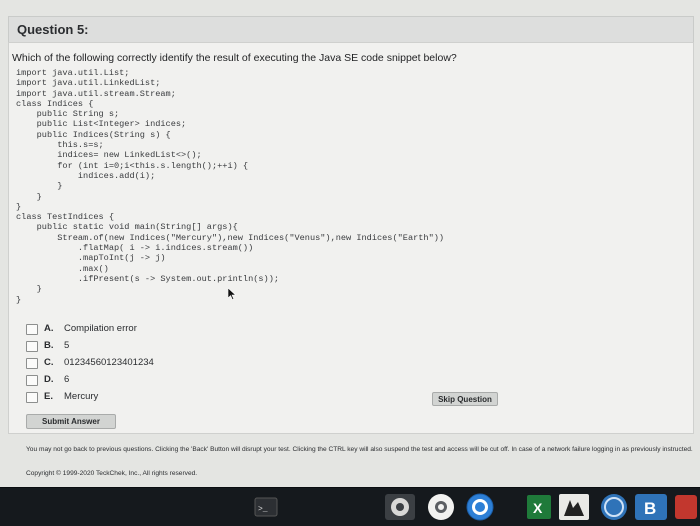 The height and width of the screenshot is (526, 700). Describe the element at coordinates (81, 396) in the screenshot. I see `option-text: Mercury` at that location.